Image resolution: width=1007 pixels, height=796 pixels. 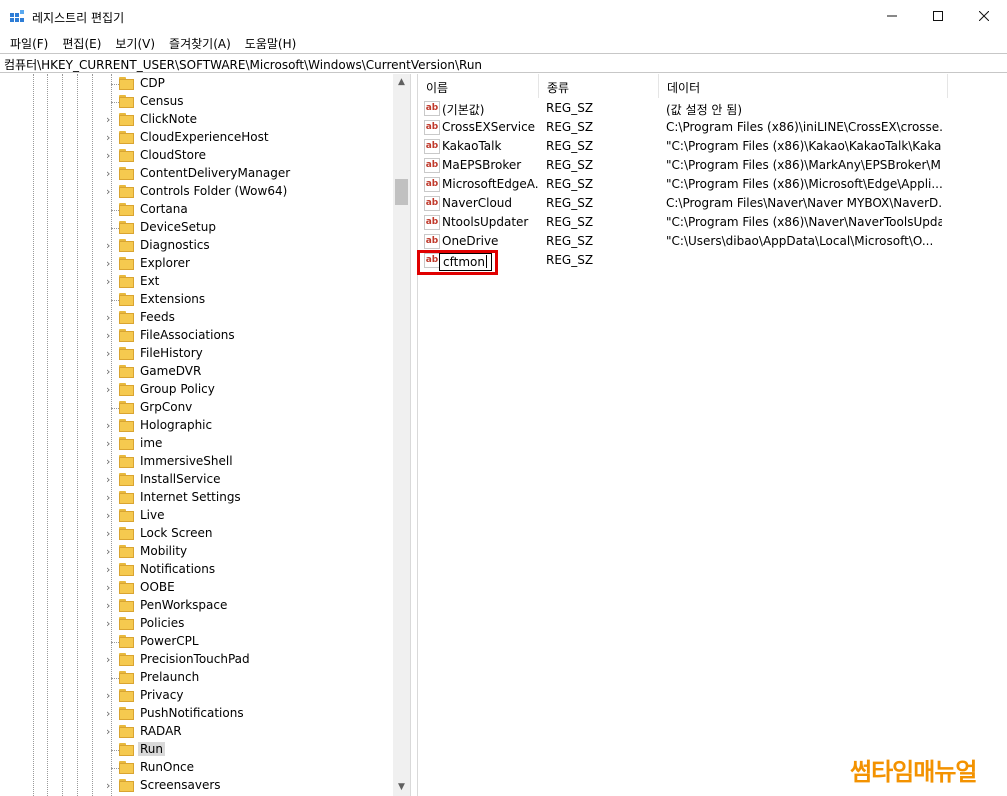 What do you see at coordinates (712, 260) in the screenshot?
I see `value-row: ab REG_SZ` at bounding box center [712, 260].